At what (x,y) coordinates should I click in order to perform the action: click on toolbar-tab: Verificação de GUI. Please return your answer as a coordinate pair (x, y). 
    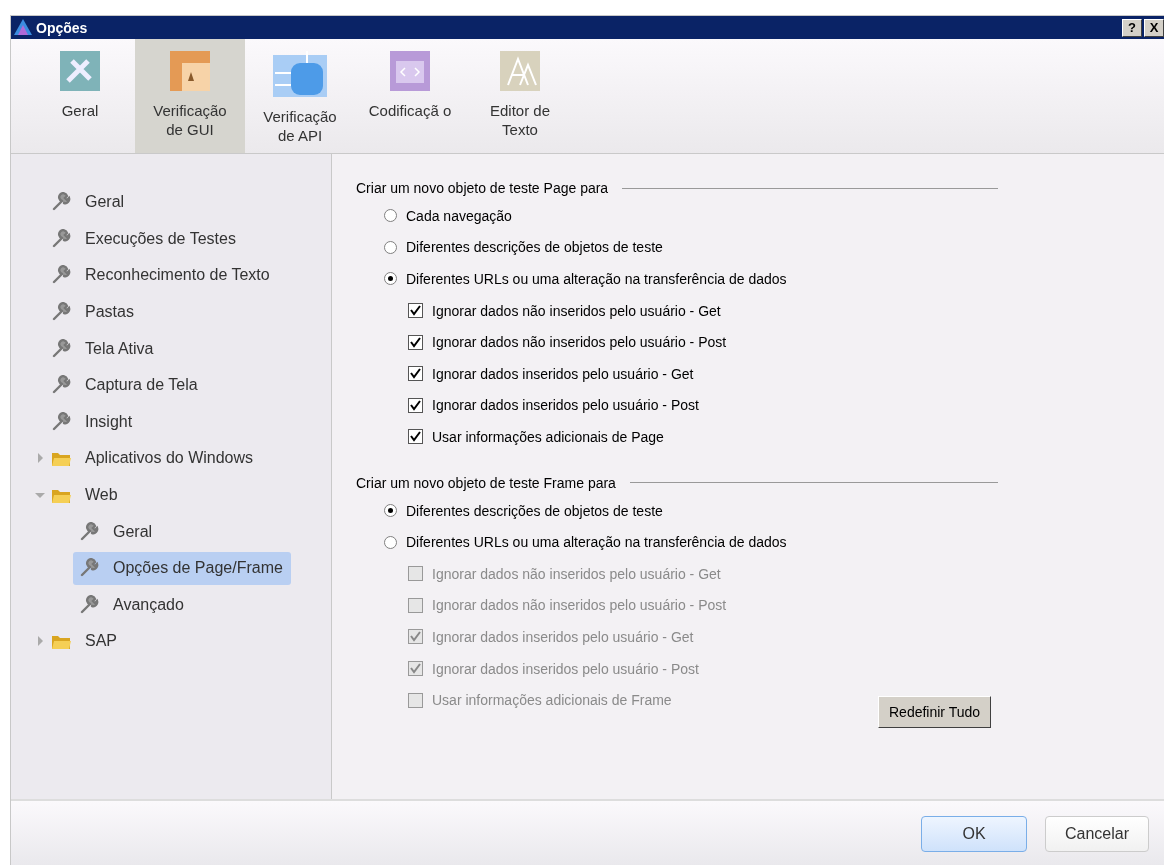
    Looking at the image, I should click on (190, 96).